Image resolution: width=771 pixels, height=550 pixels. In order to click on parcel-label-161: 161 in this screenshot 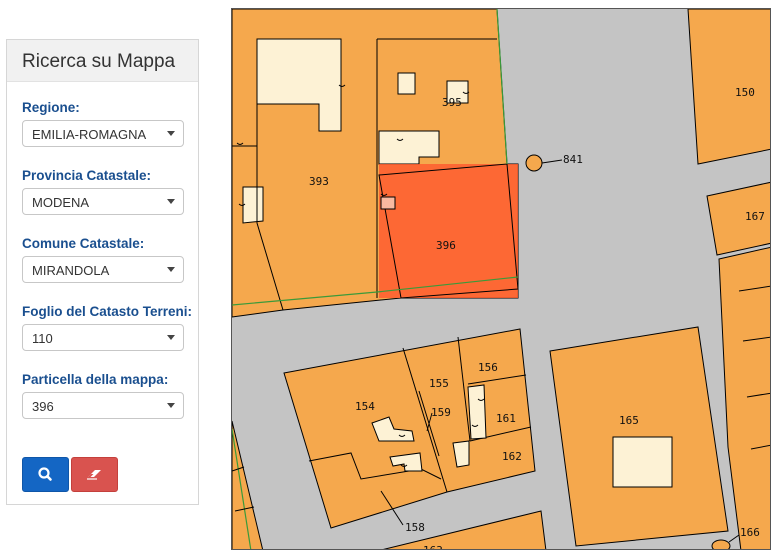, I will do `click(506, 418)`.